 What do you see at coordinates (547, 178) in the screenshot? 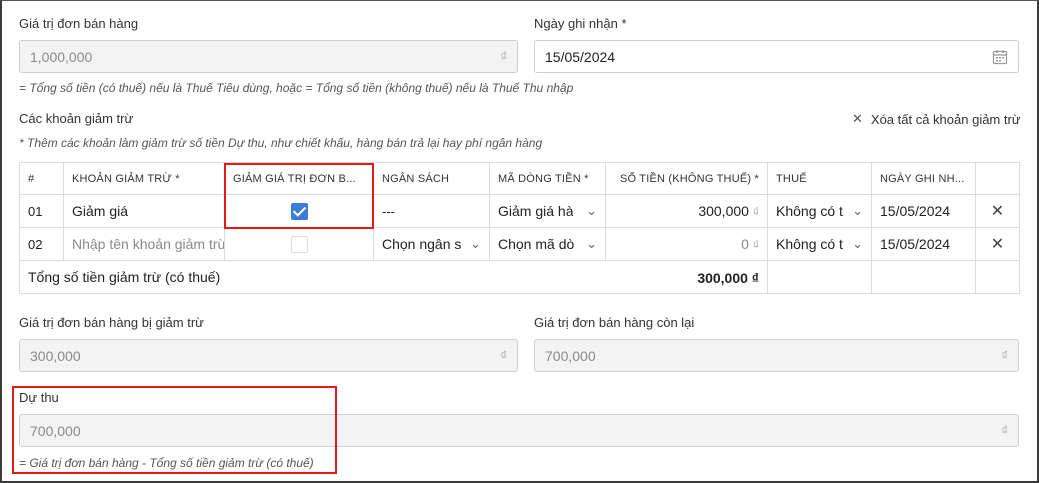
I see `col-header-cashflow: Mã dòng tiền *` at bounding box center [547, 178].